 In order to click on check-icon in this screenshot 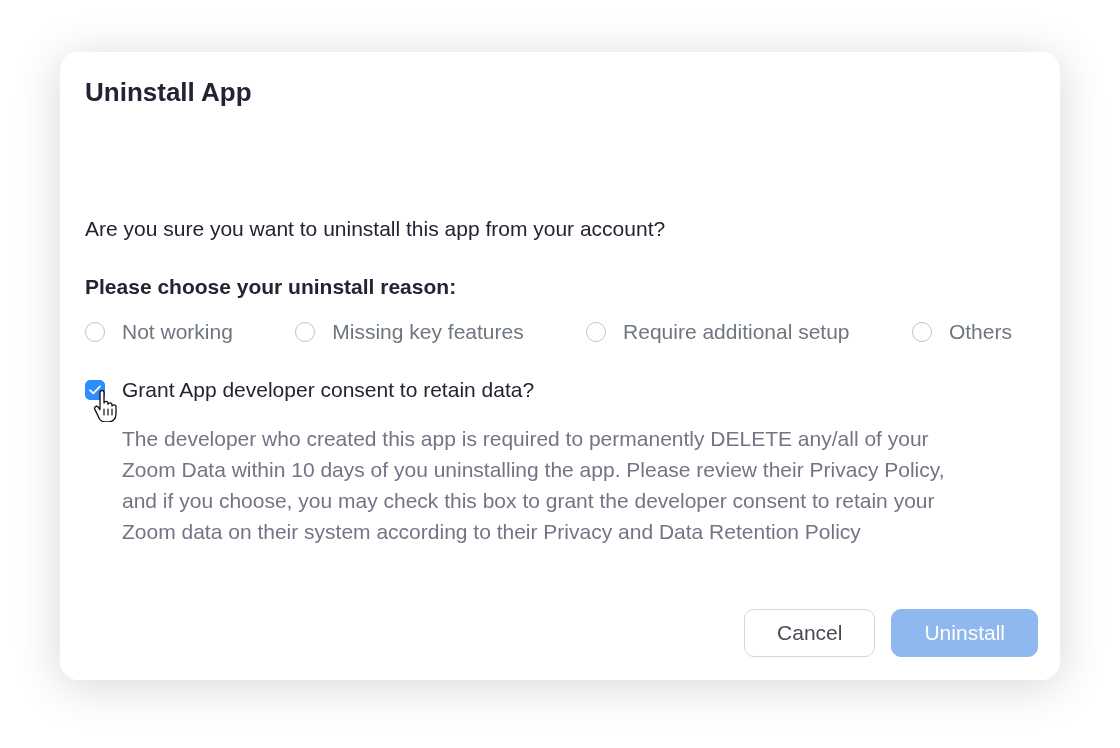, I will do `click(95, 390)`.